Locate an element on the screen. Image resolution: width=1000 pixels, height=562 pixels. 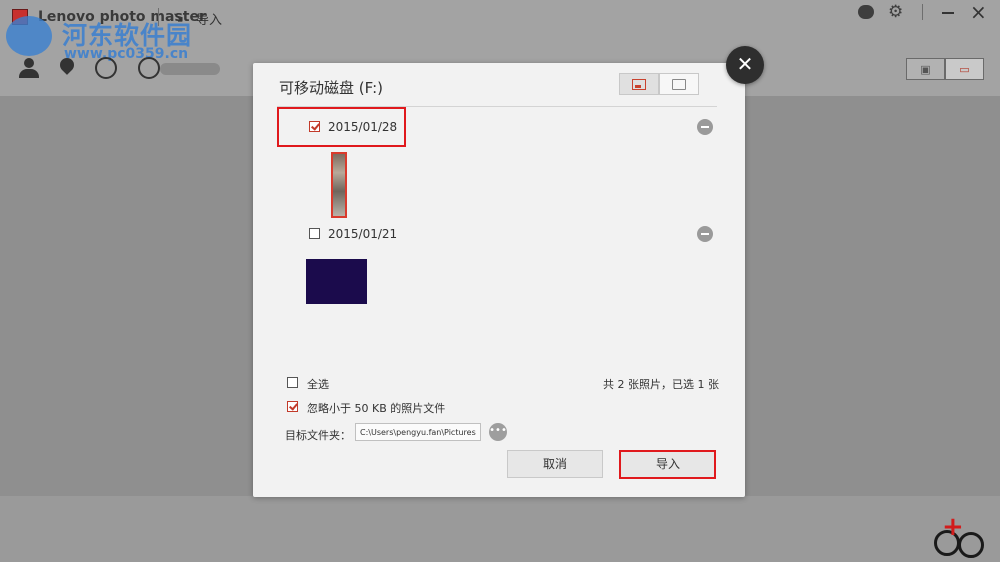
people-view-icon is located at coordinates (29, 69).